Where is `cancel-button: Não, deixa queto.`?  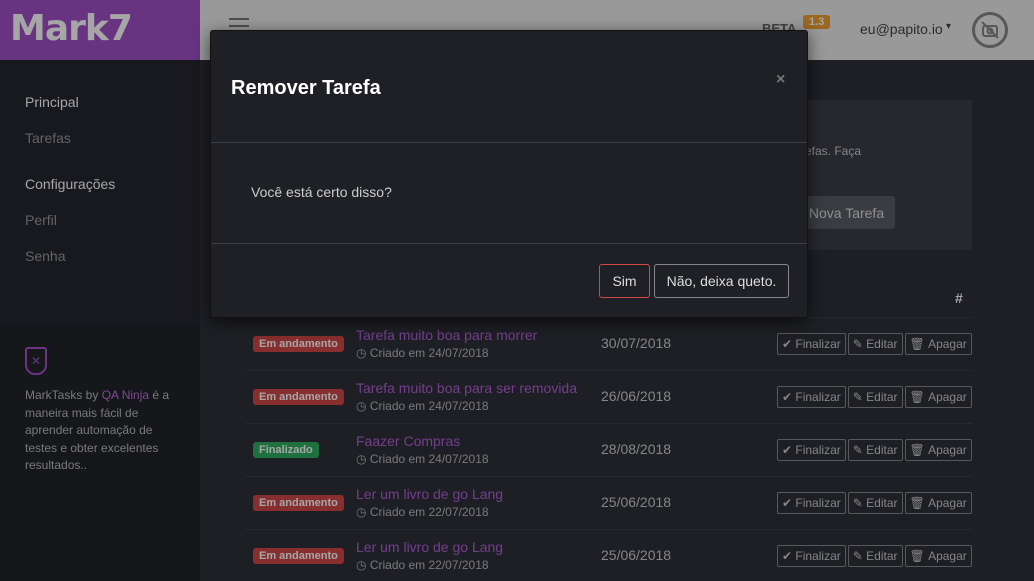
cancel-button: Não, deixa queto. is located at coordinates (721, 281).